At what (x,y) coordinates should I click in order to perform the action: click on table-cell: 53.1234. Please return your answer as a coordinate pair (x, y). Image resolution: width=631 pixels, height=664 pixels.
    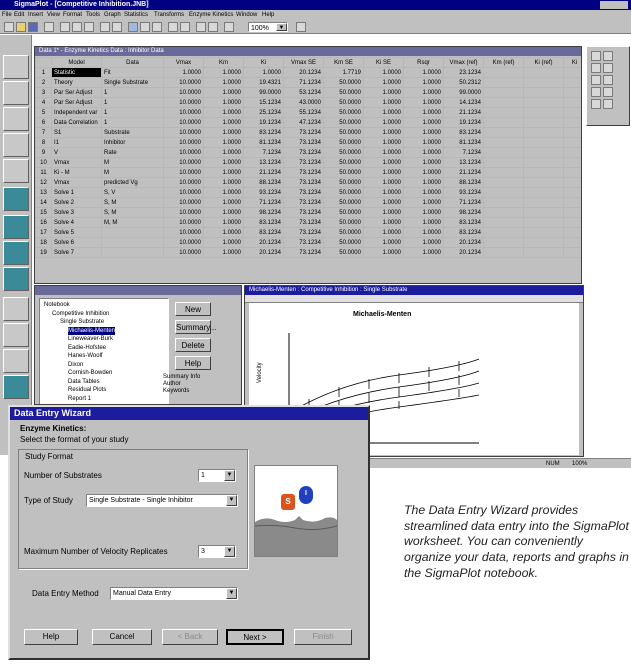
    Looking at the image, I should click on (303, 92).